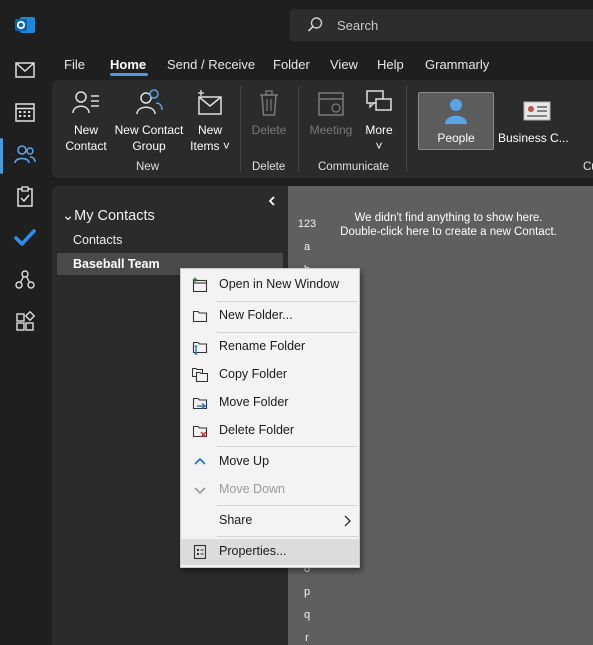 Image resolution: width=593 pixels, height=645 pixels. I want to click on menu-label: Move Up, so click(244, 461).